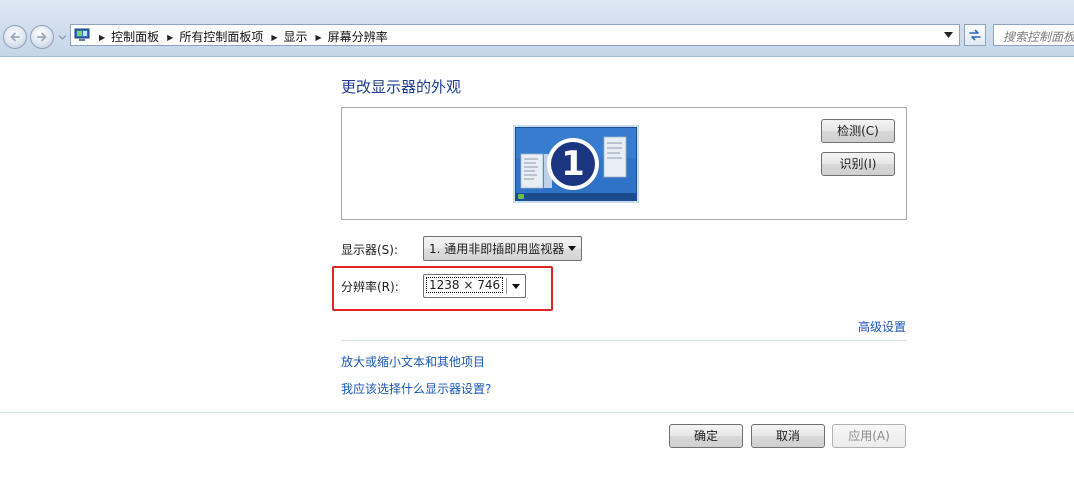 The height and width of the screenshot is (477, 1074). I want to click on footer-divider, so click(537, 412).